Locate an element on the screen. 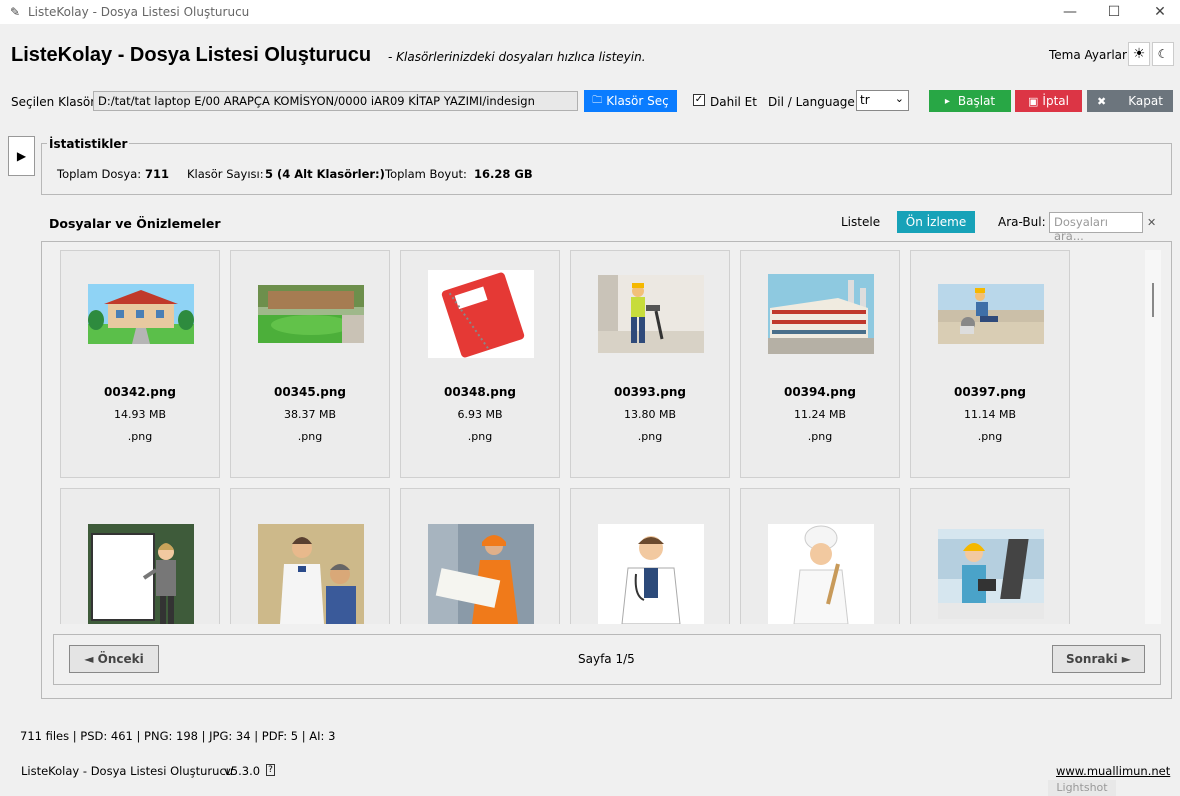 This screenshot has width=1180, height=796. window-titlebar: ✎ ListeKolay - Dosya Listesi Oluşturucu is located at coordinates (590, 12).